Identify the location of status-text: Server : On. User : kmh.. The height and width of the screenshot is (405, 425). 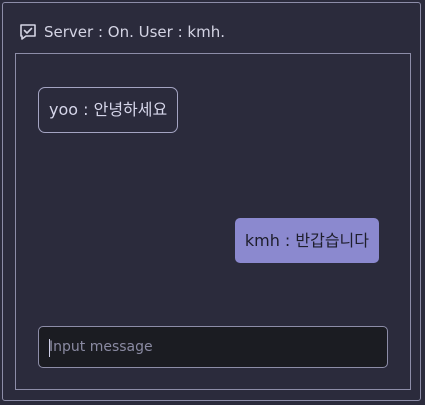
(134, 32).